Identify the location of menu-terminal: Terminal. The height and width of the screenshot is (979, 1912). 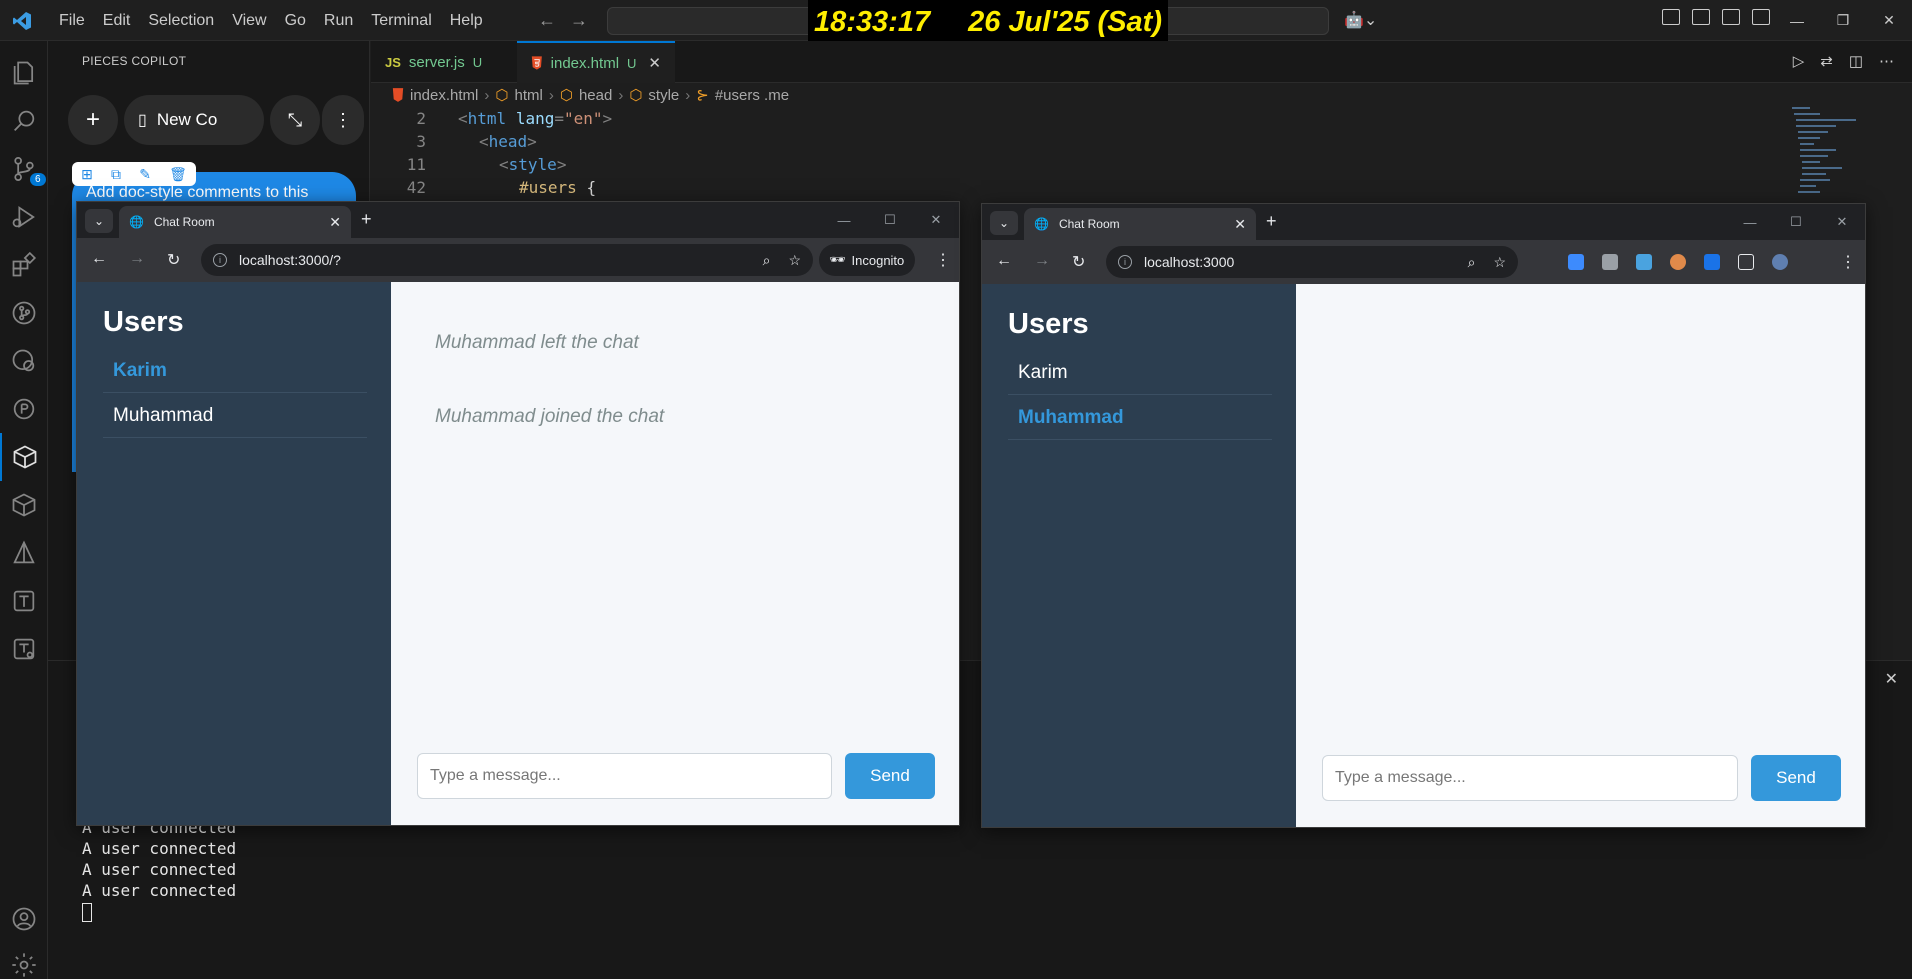
(401, 21).